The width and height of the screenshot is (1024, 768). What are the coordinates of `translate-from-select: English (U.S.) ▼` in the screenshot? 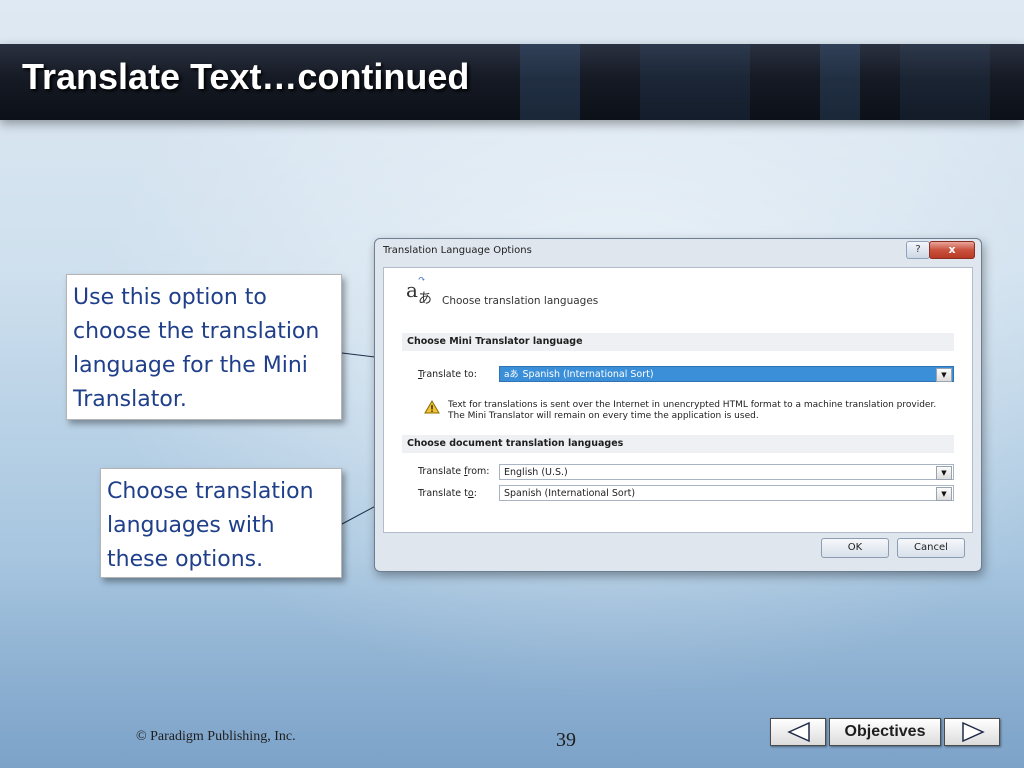 It's located at (726, 472).